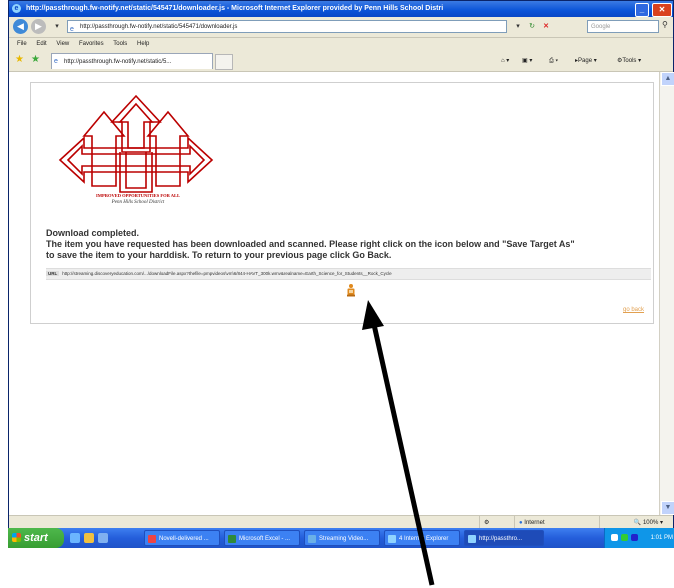  Describe the element at coordinates (521, 523) in the screenshot. I see `globe-icon: ●` at that location.